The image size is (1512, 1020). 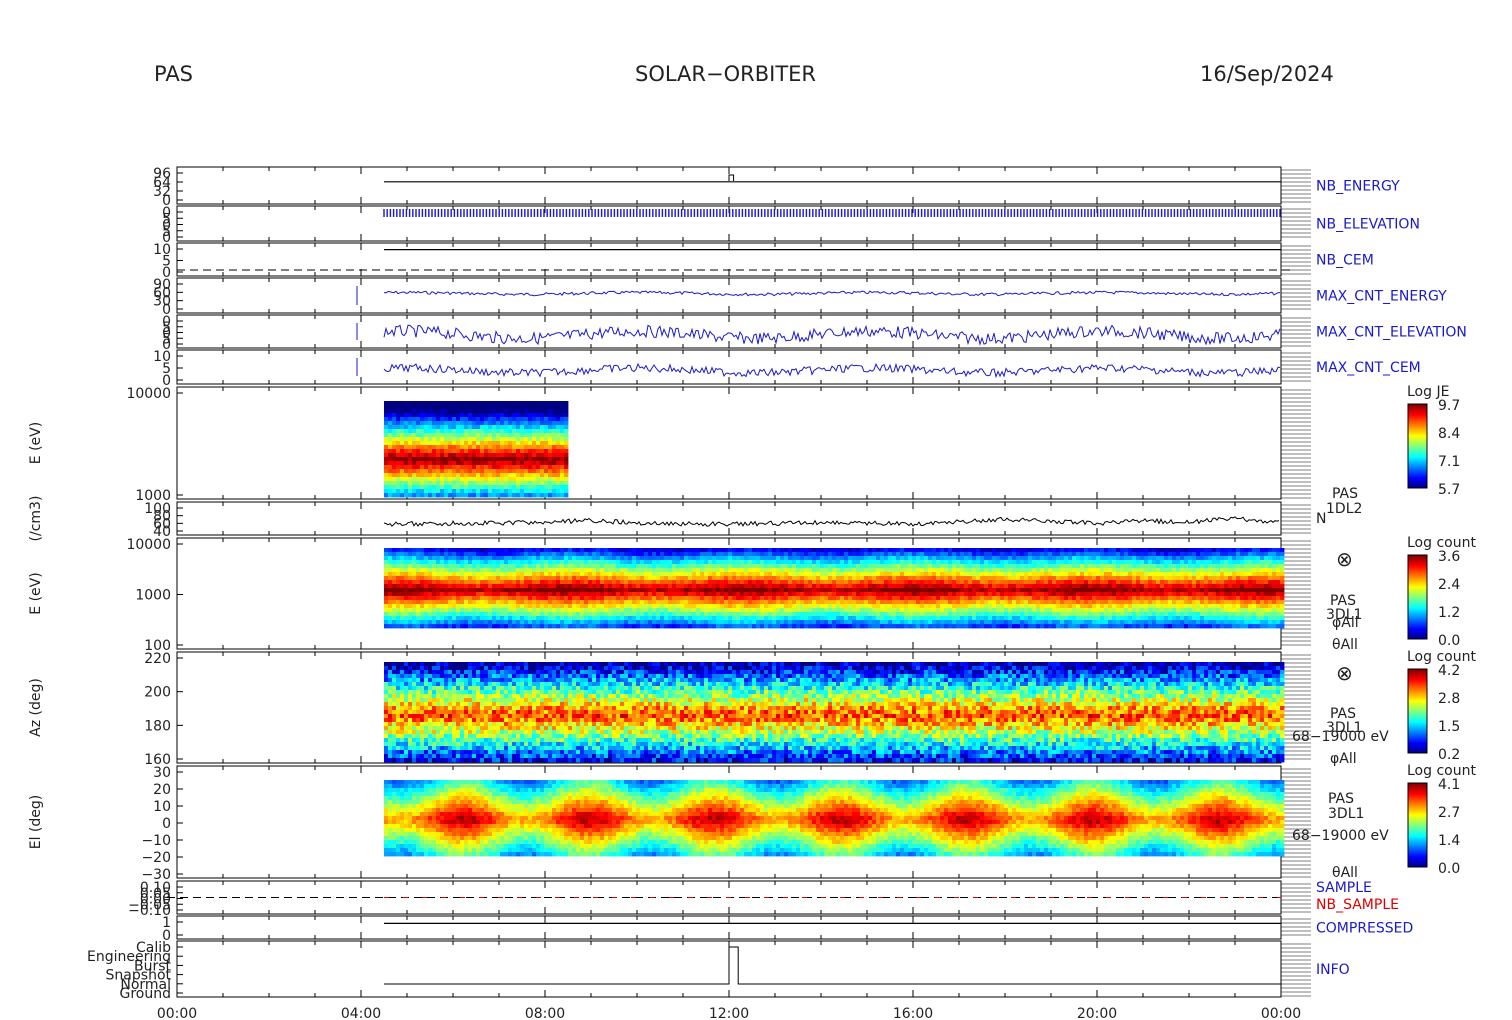 What do you see at coordinates (763, 261) in the screenshot?
I see `panel-nb_cem: 1050NB_CEM` at bounding box center [763, 261].